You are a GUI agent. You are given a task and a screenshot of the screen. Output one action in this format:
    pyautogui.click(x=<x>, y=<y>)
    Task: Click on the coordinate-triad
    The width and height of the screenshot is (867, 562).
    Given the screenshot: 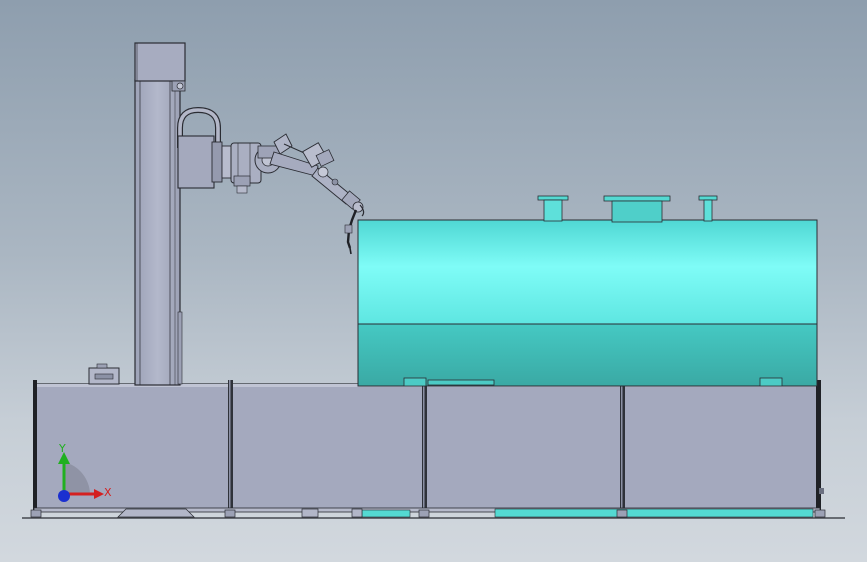 What is the action you would take?
    pyautogui.click(x=81, y=477)
    